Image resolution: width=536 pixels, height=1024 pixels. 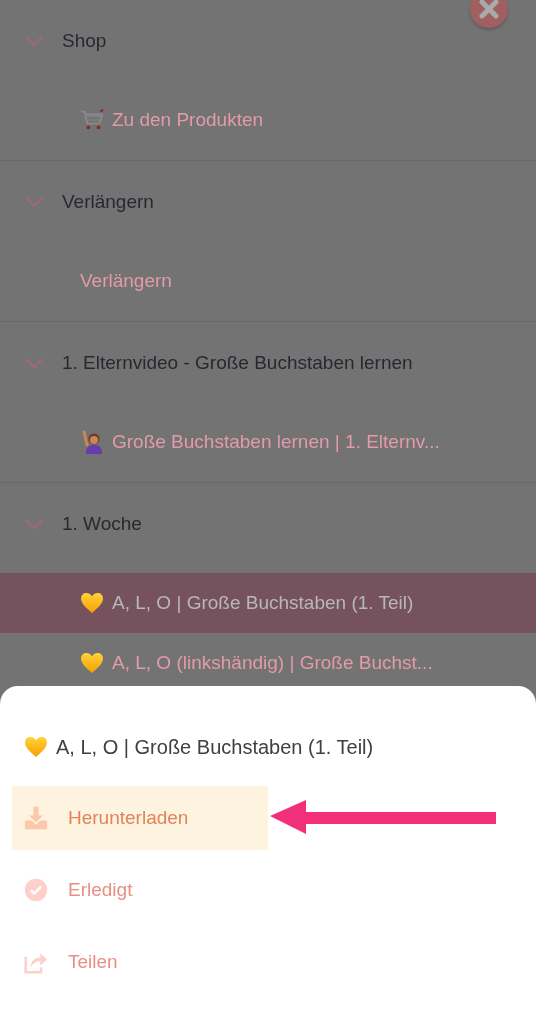 I want to click on sheet-title: A, L, O | Große Buchstaben (1. Teil), so click(x=215, y=747).